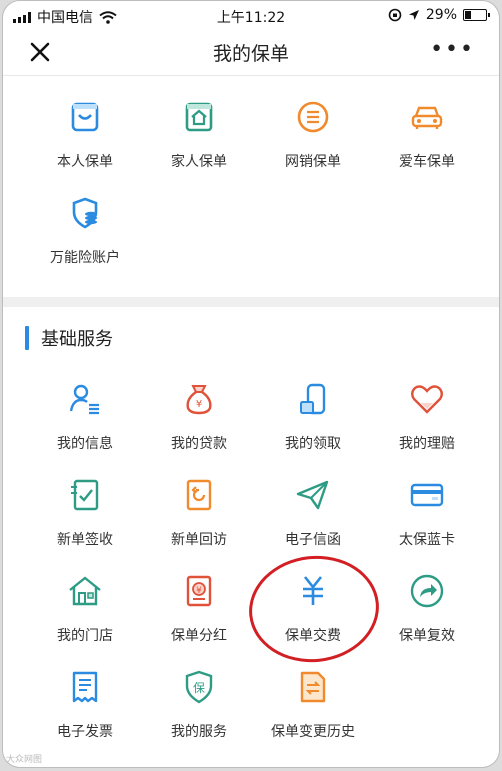 This screenshot has width=502, height=771. What do you see at coordinates (313, 399) in the screenshot?
I see `withdraw-icon` at bounding box center [313, 399].